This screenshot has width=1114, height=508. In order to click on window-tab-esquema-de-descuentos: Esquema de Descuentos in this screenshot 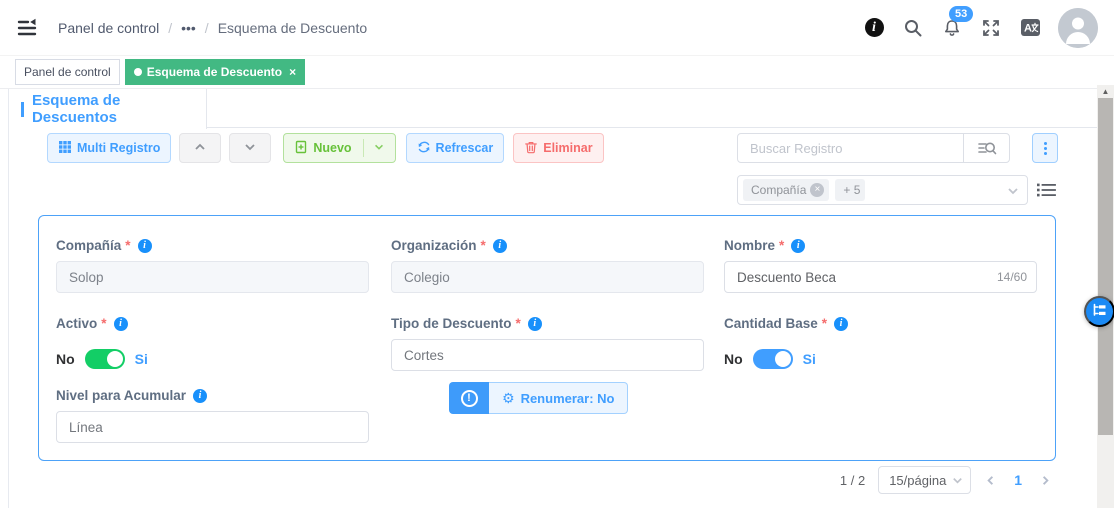, I will do `click(108, 109)`.